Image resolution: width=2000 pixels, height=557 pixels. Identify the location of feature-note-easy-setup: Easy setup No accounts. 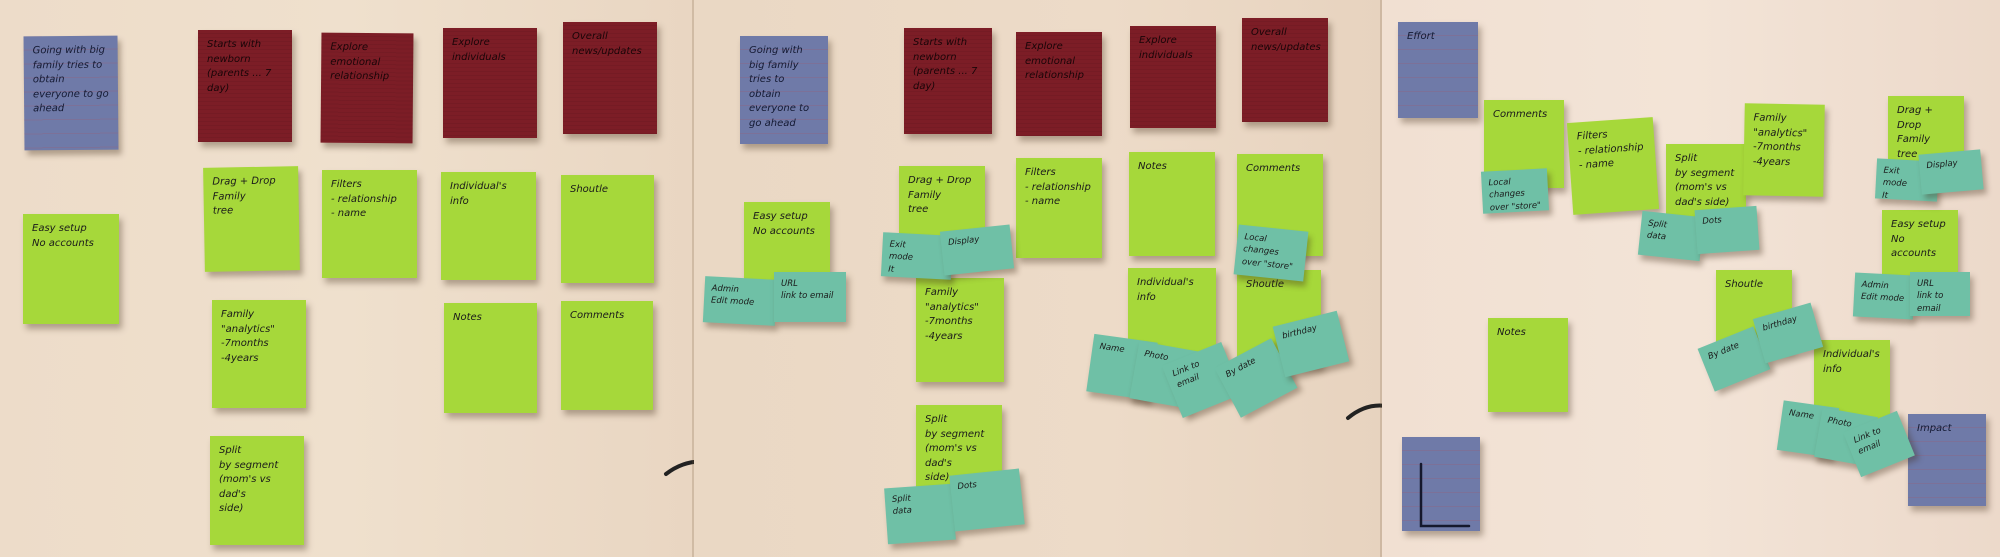
(71, 269).